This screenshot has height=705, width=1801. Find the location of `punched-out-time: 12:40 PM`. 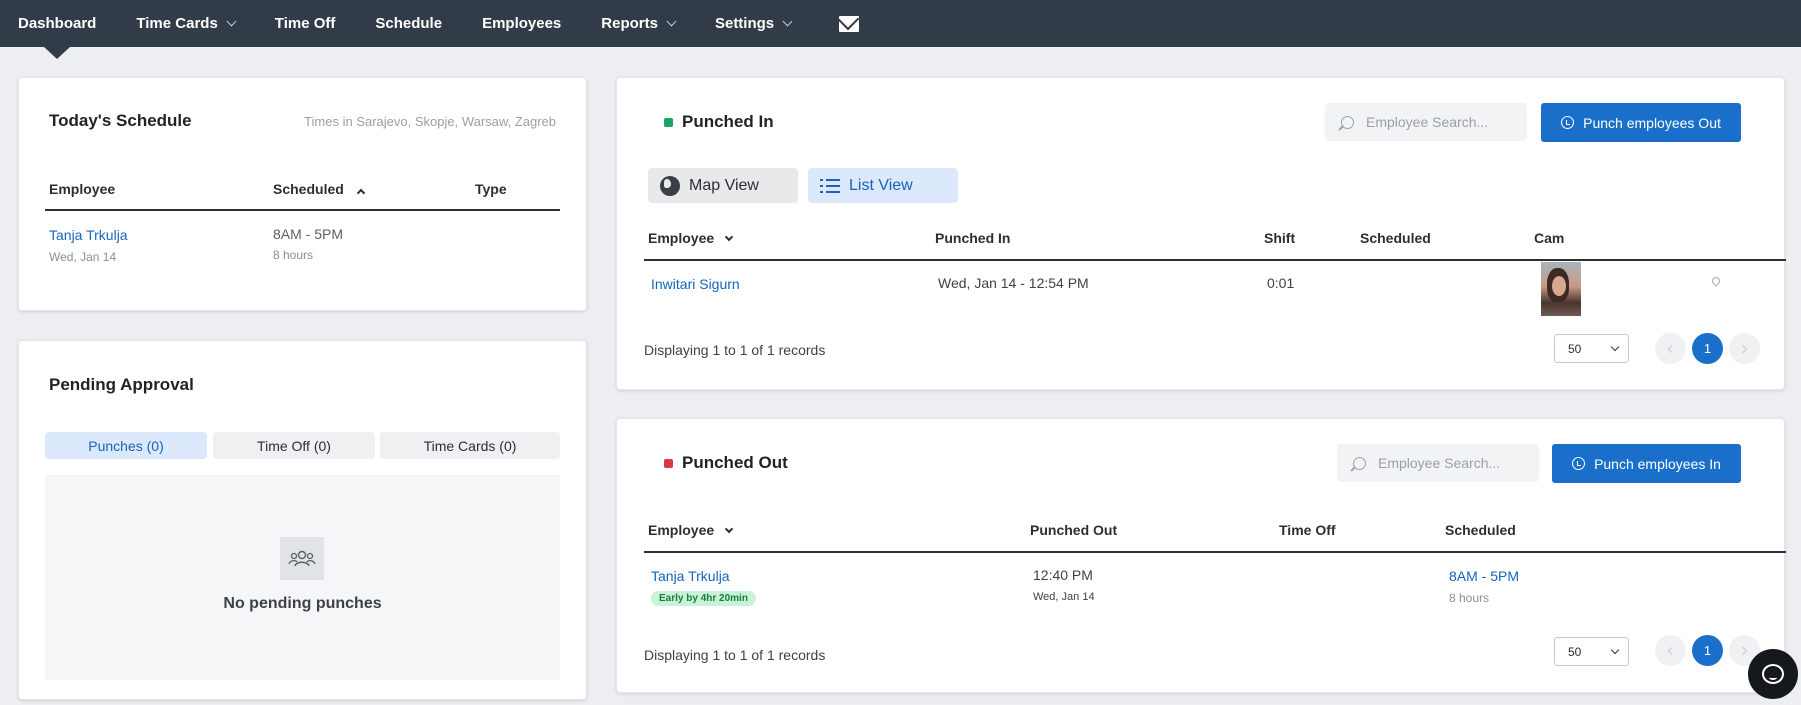

punched-out-time: 12:40 PM is located at coordinates (1063, 575).